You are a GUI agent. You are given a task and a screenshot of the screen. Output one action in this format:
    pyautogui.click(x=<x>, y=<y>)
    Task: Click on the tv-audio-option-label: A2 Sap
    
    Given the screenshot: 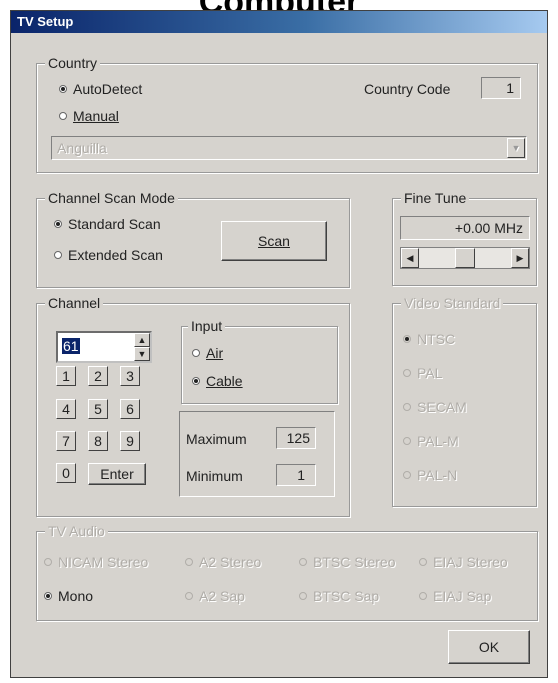 What is the action you would take?
    pyautogui.click(x=222, y=596)
    